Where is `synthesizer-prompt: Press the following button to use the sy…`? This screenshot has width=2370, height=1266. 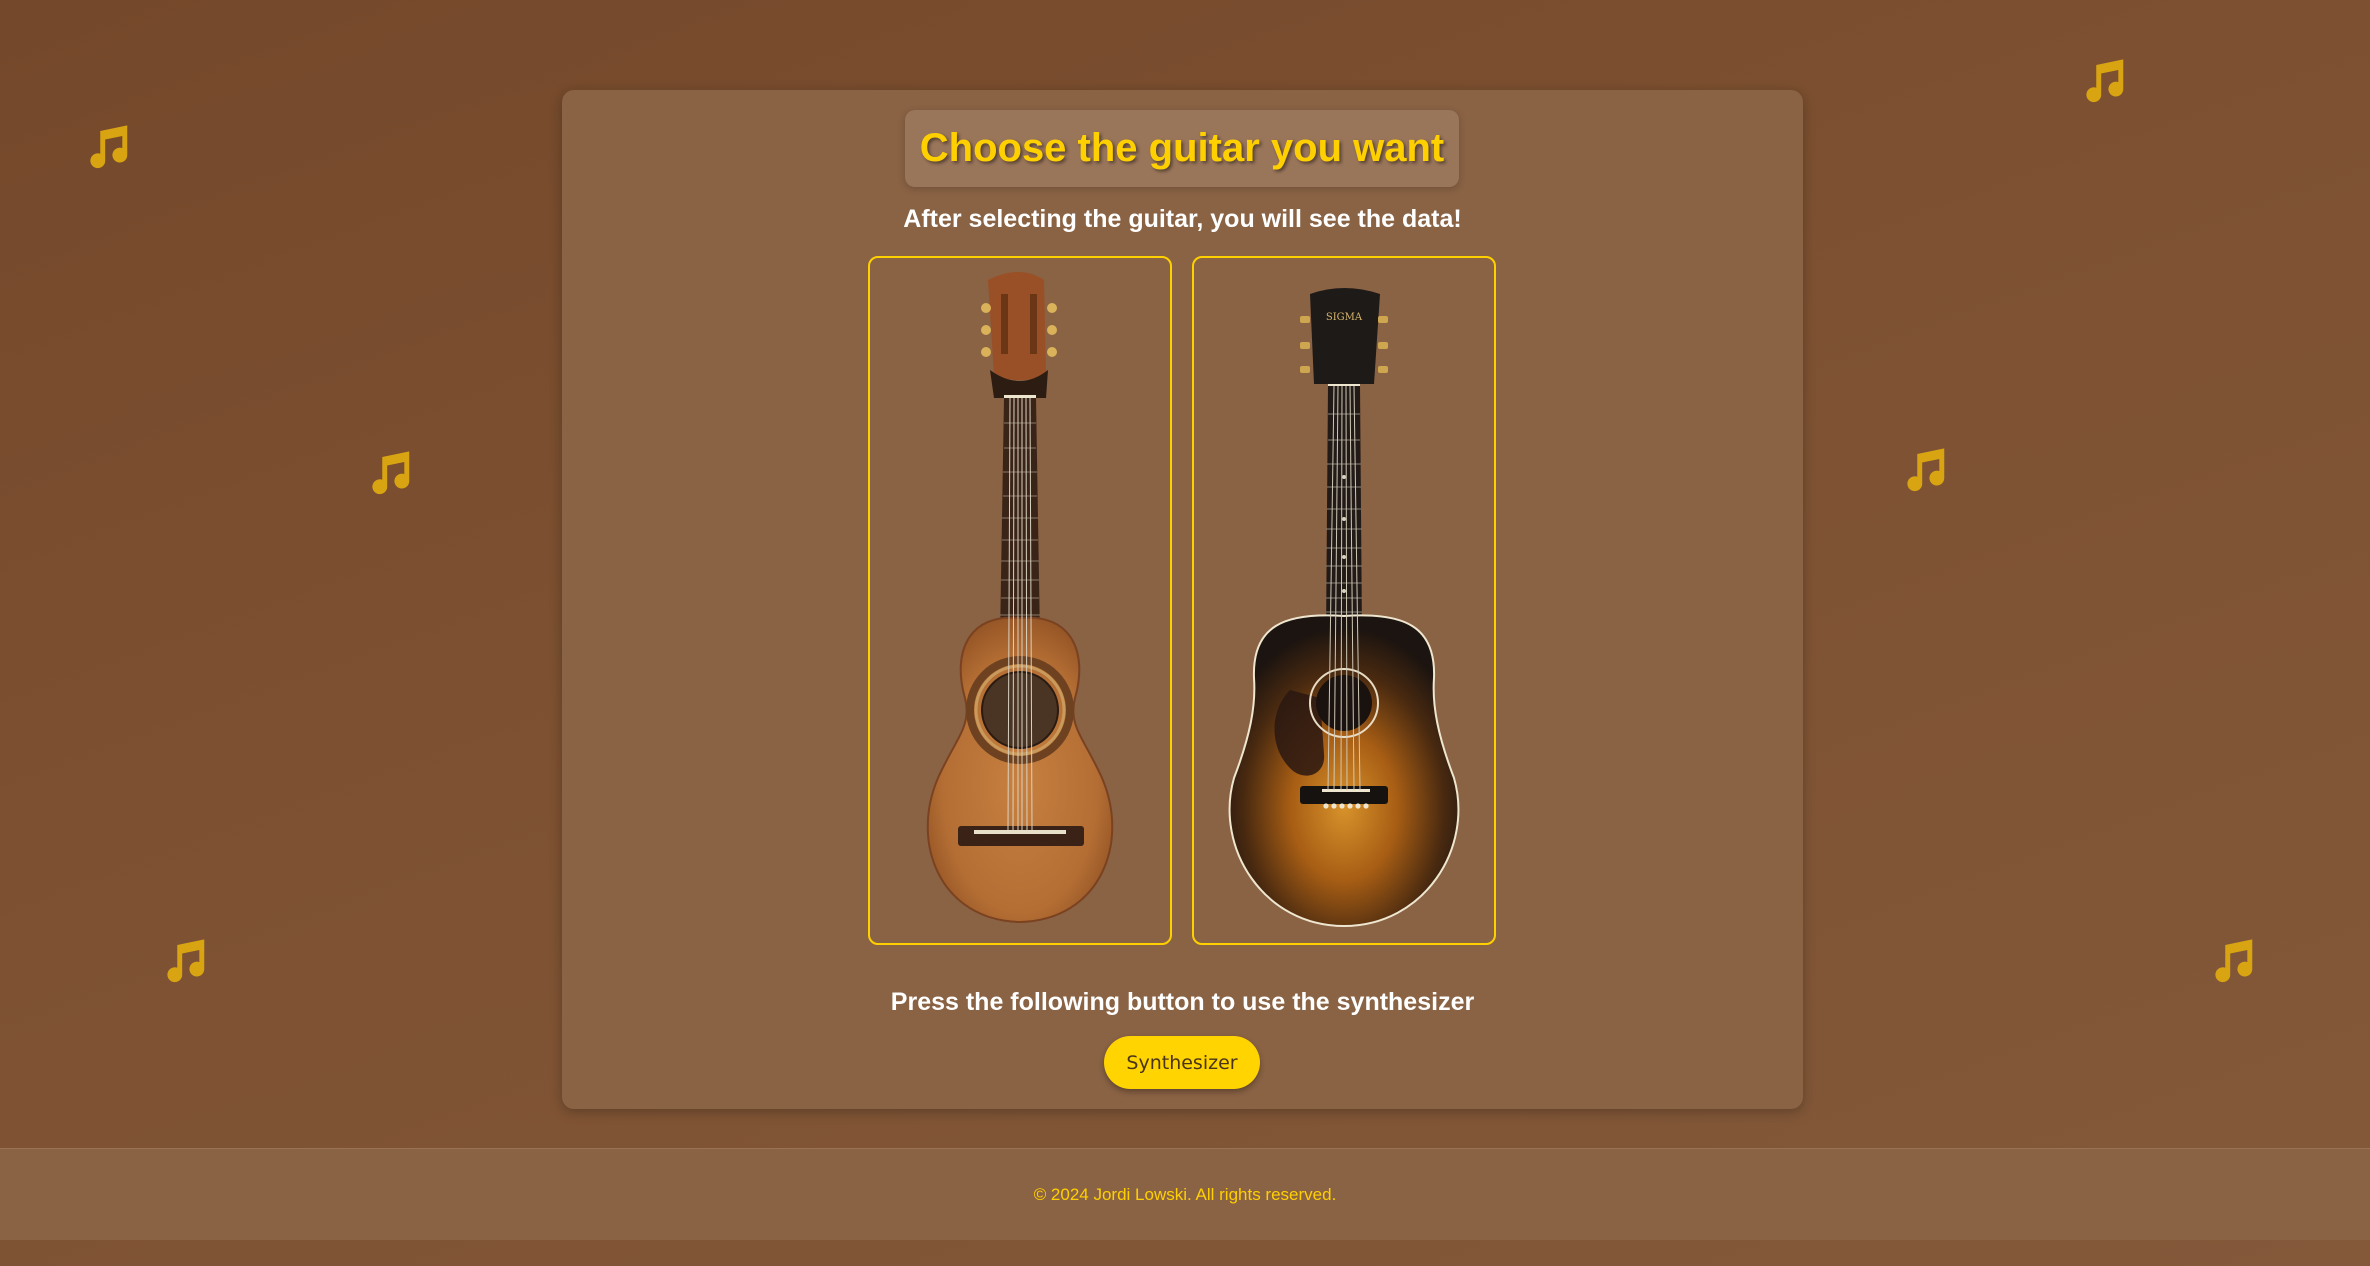
synthesizer-prompt: Press the following button to use the sy… is located at coordinates (1182, 1002).